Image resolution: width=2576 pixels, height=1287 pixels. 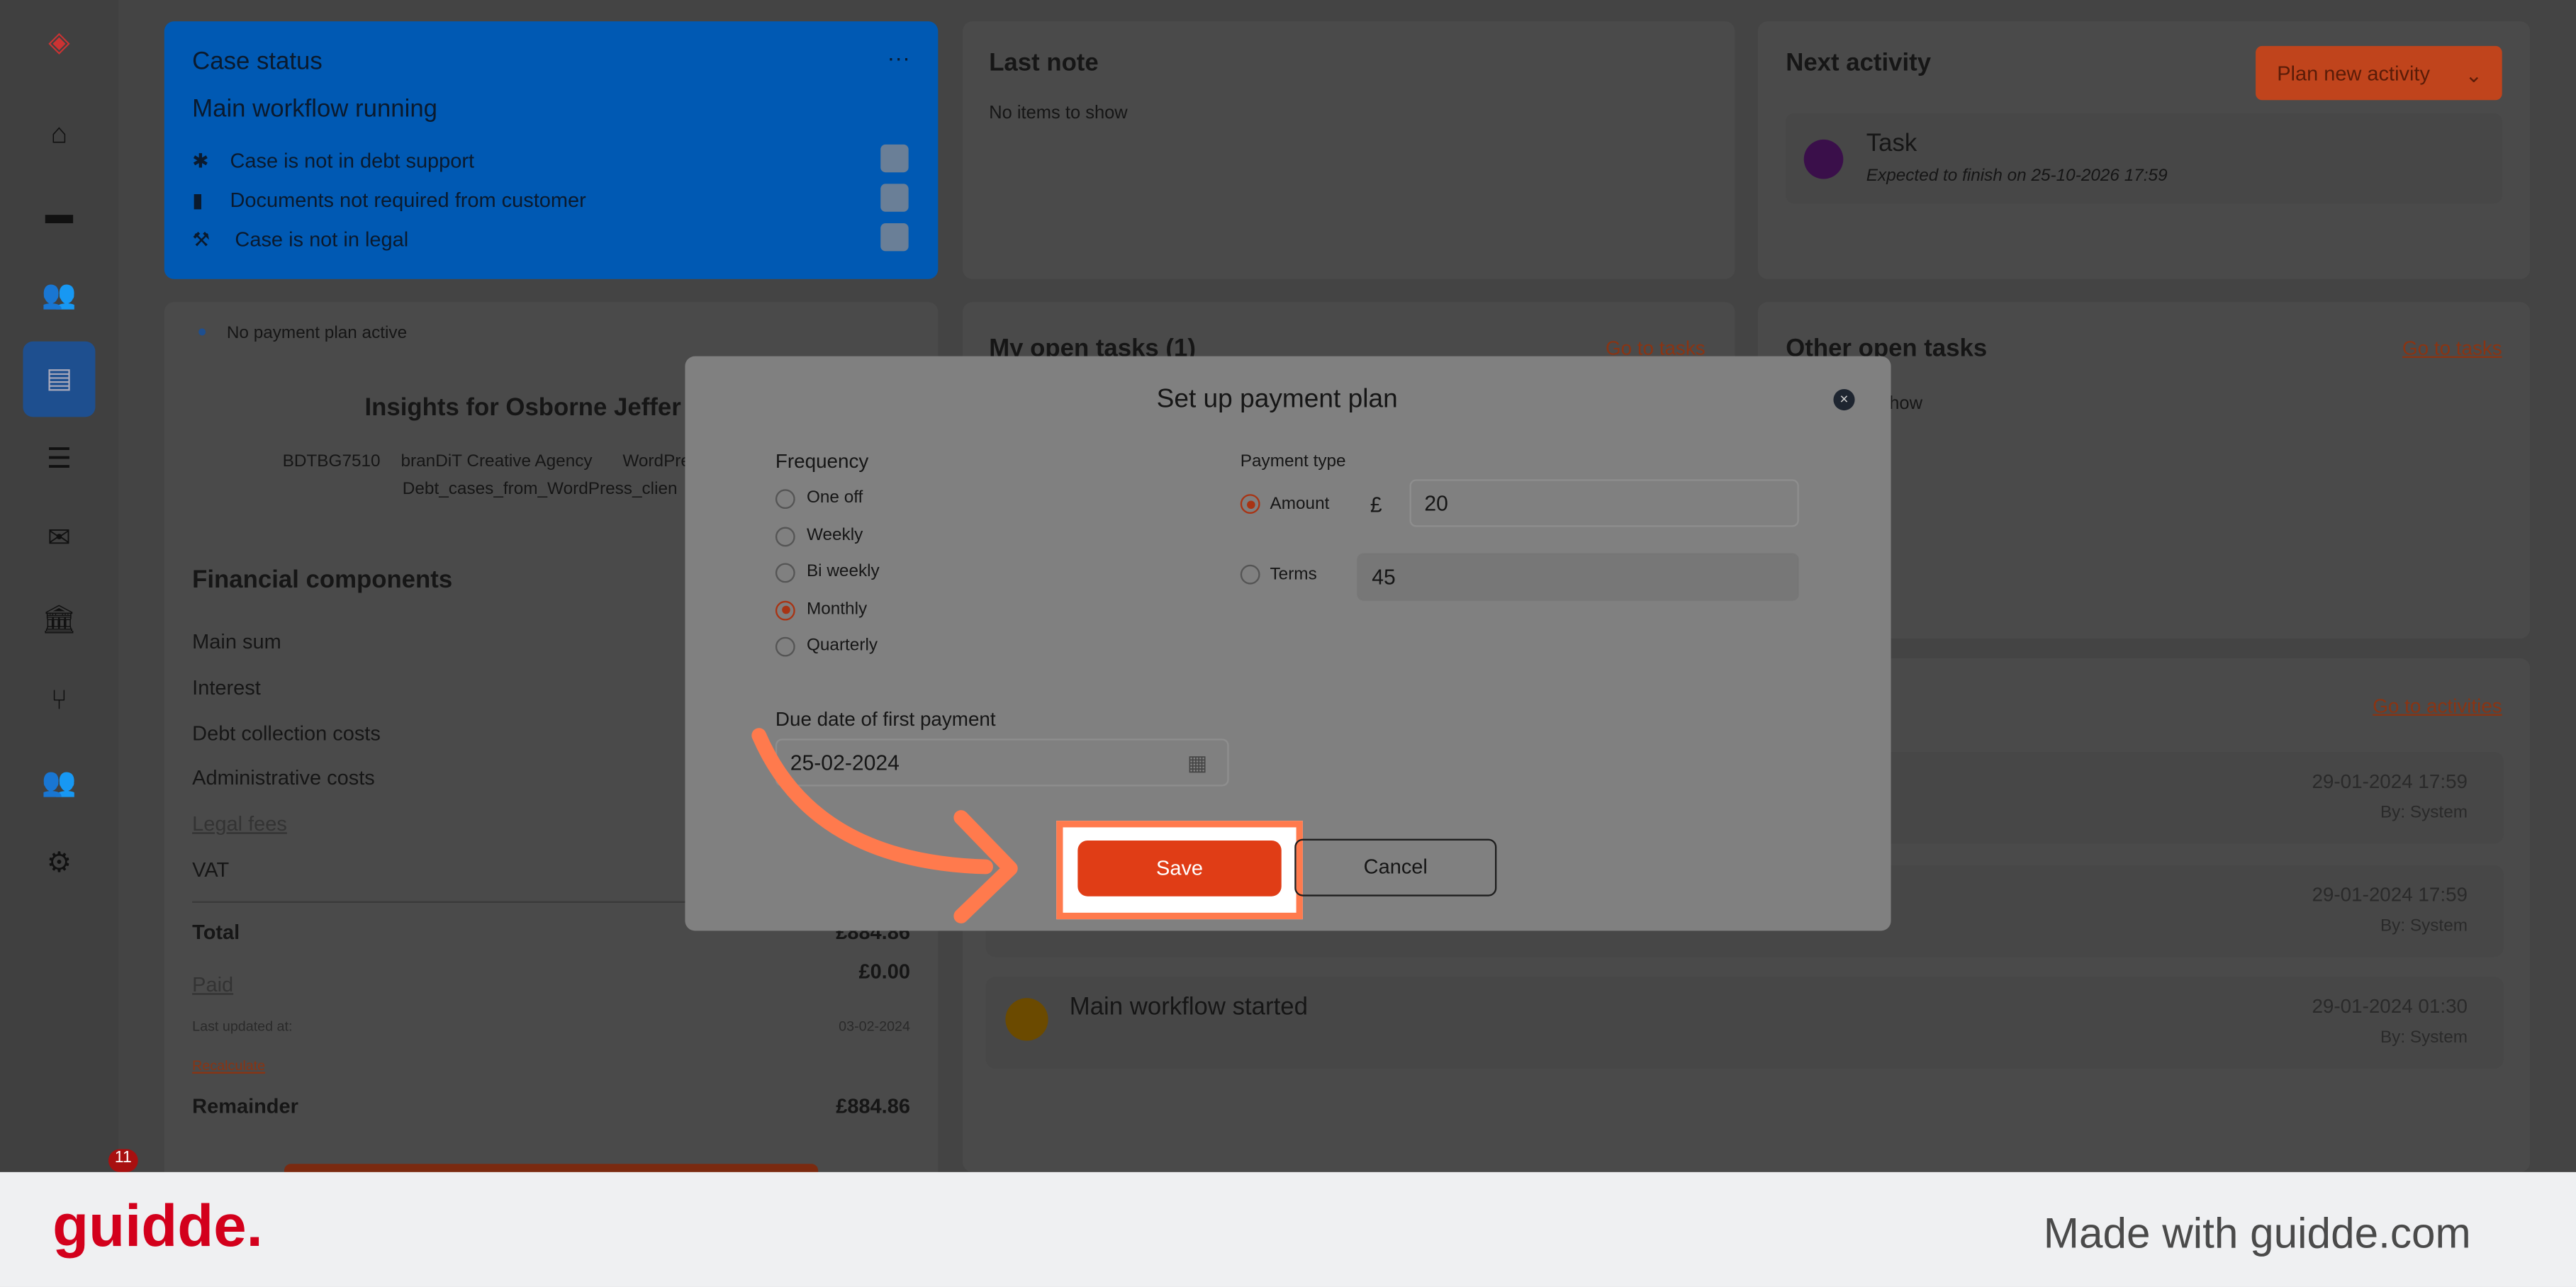 I want to click on frequency-option-label: Bi weekly, so click(x=843, y=571).